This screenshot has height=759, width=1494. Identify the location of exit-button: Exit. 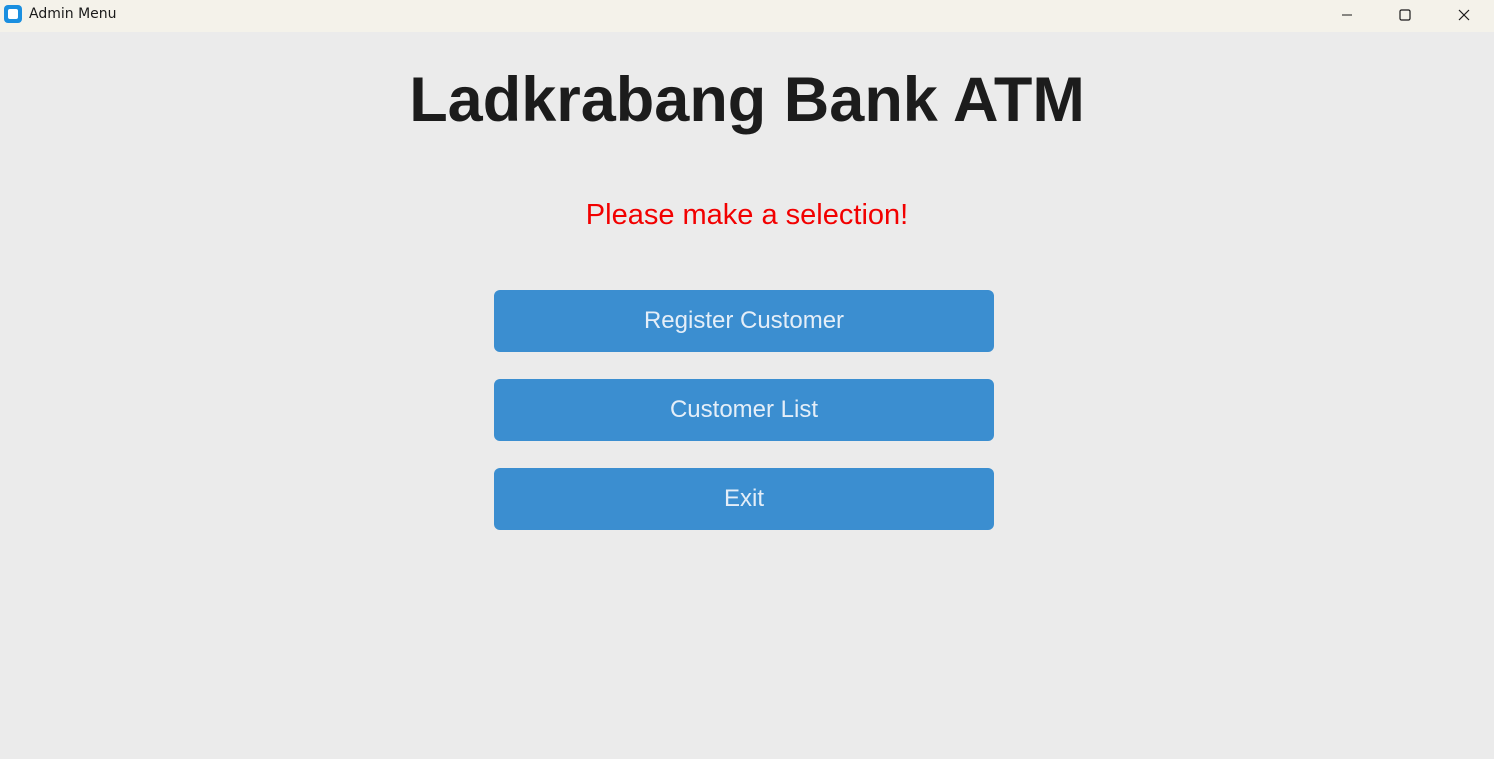
(744, 499).